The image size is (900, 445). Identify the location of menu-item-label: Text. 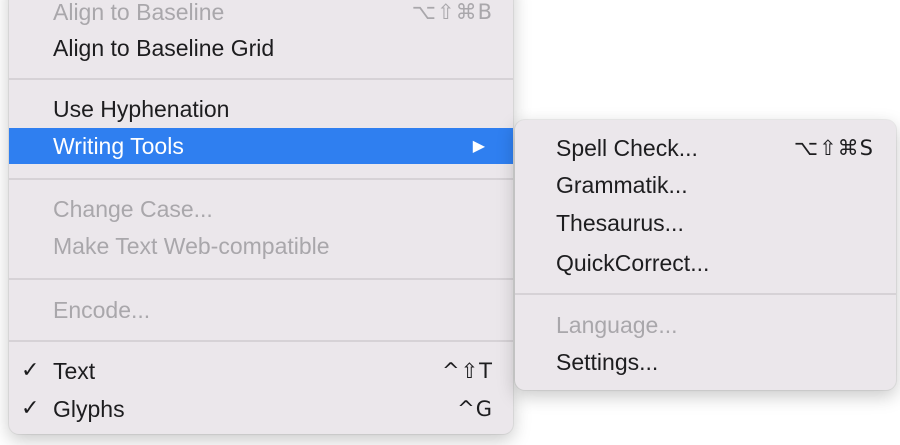
(74, 371).